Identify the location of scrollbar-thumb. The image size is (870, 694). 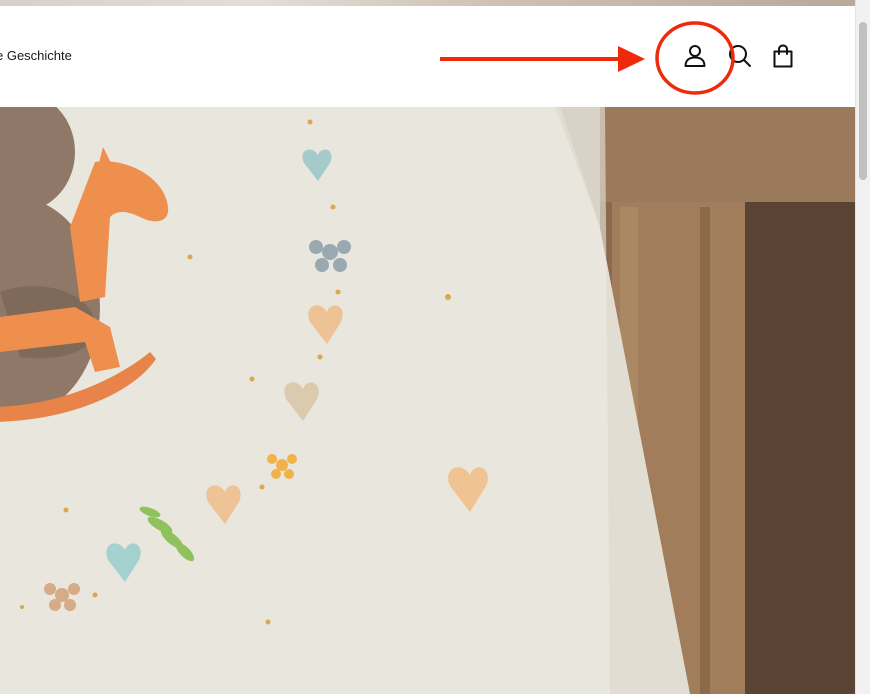
(863, 101).